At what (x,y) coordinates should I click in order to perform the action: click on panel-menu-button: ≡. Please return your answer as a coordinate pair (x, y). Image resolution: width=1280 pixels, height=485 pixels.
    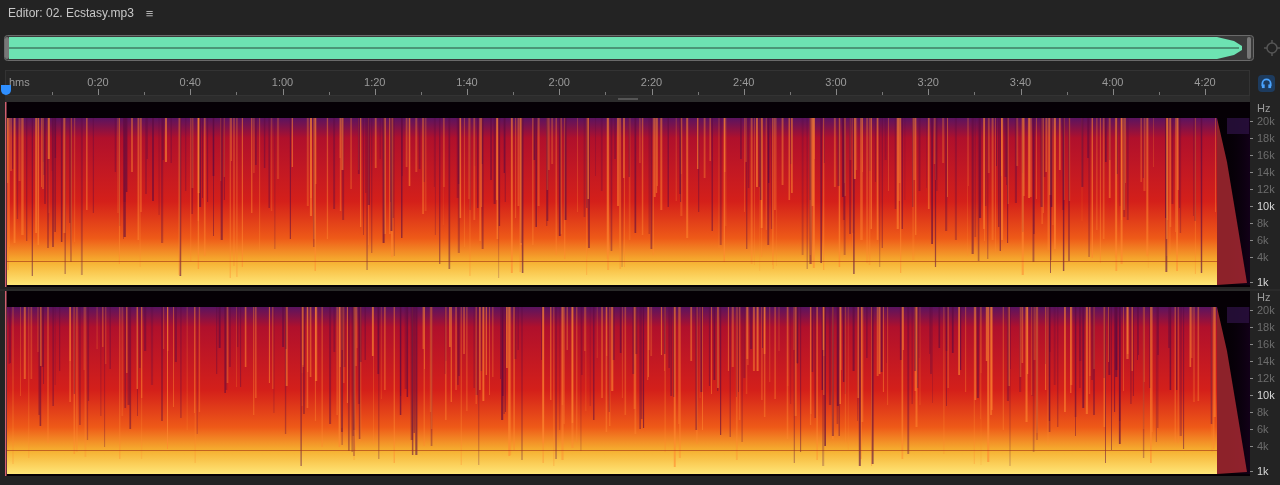
    Looking at the image, I should click on (149, 13).